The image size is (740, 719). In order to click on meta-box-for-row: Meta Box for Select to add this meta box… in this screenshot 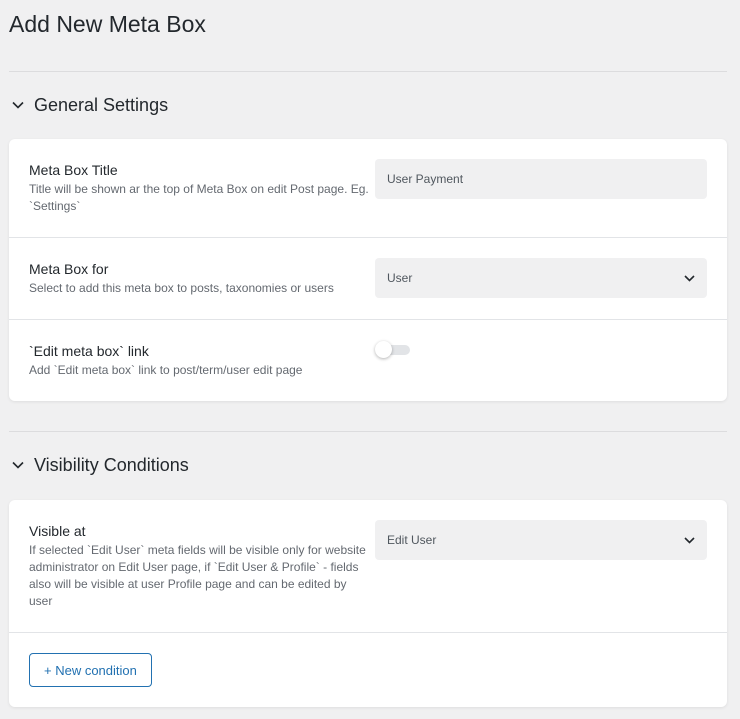, I will do `click(368, 279)`.